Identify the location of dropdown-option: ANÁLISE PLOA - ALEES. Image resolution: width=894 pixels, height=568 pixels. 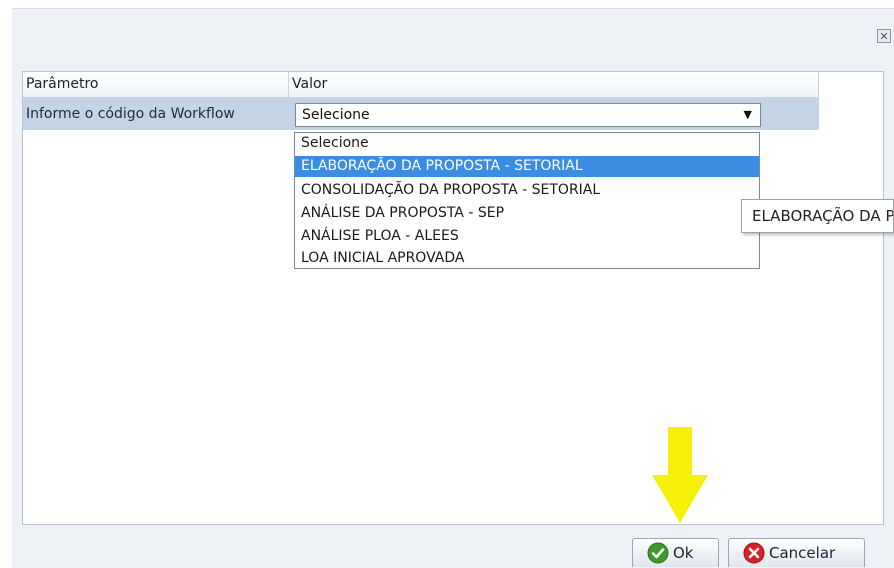
(527, 236).